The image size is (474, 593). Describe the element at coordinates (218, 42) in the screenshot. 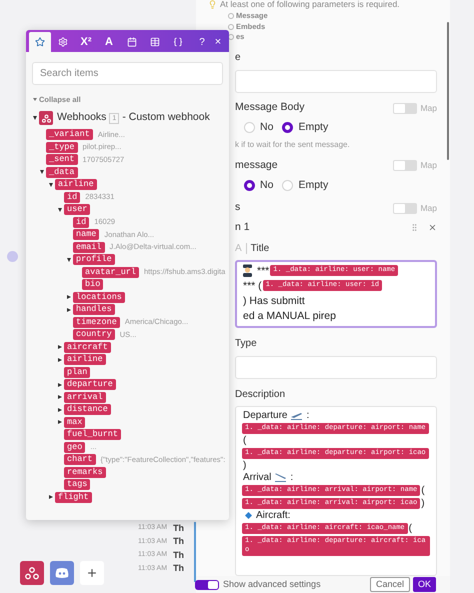

I see `close-button: ×` at that location.